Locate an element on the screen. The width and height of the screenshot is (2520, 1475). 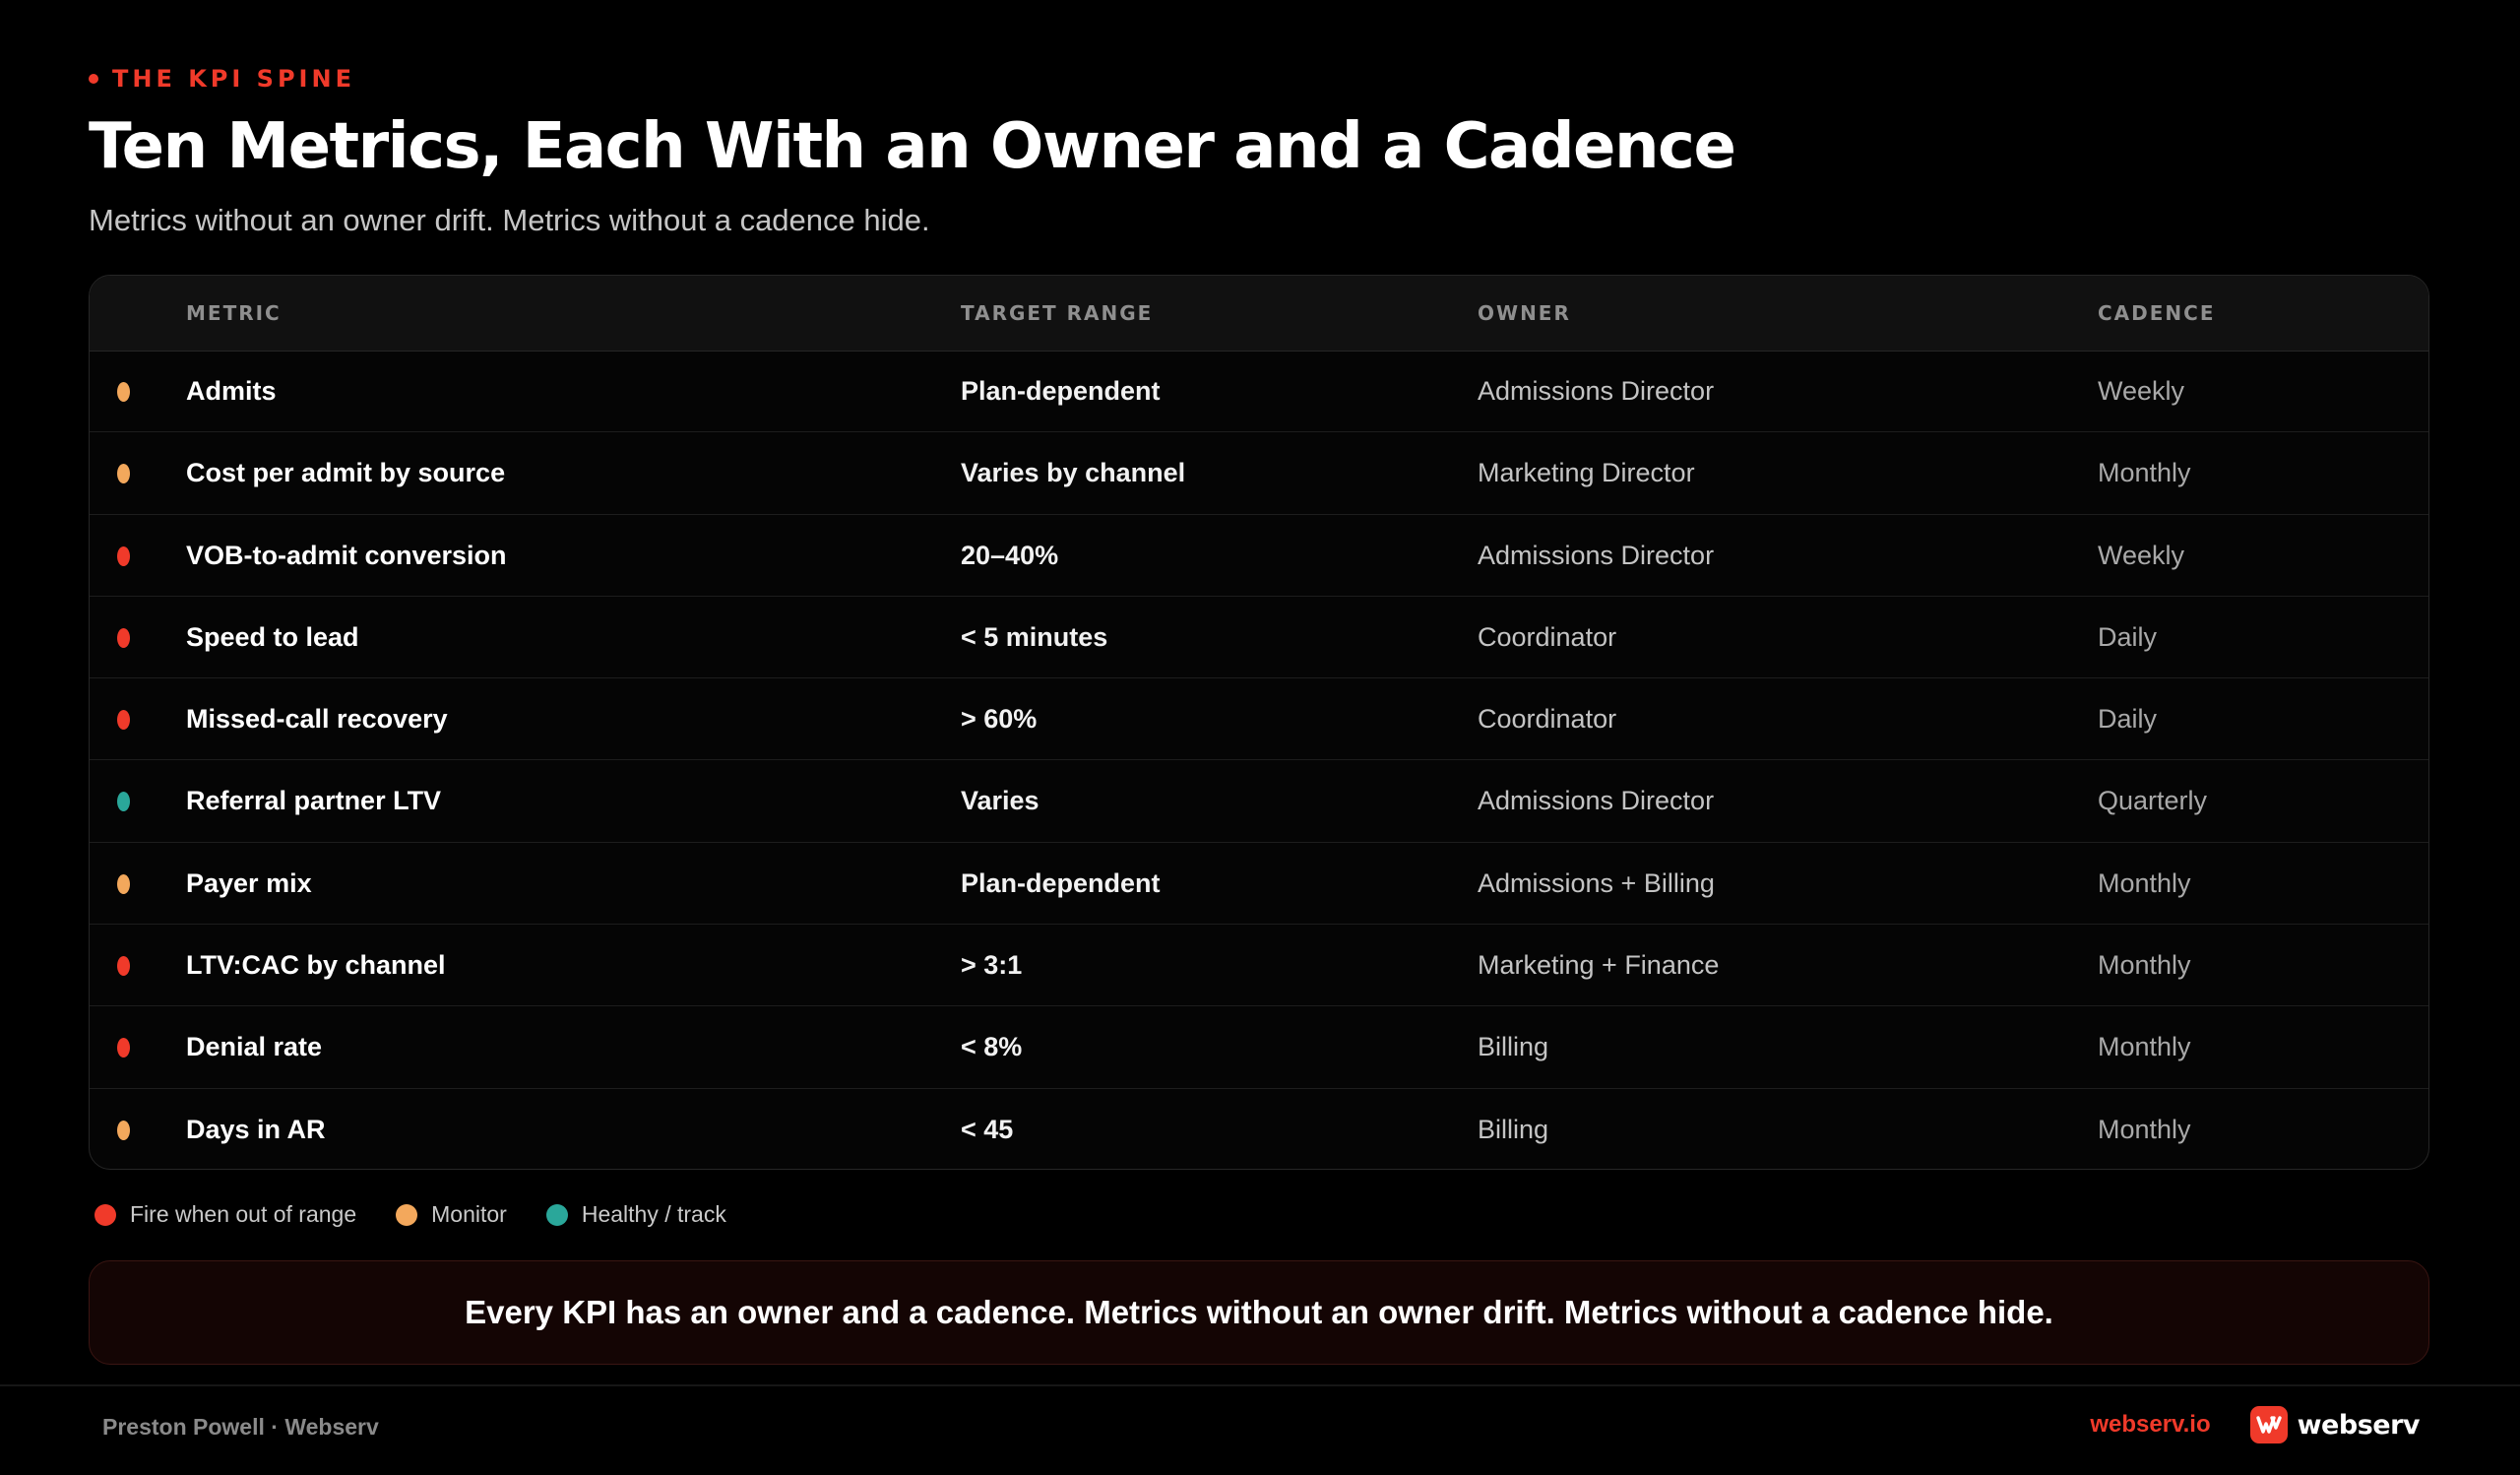
table-row: Speed to lead < 5 minutes Coordinator Daily is located at coordinates (1259, 638).